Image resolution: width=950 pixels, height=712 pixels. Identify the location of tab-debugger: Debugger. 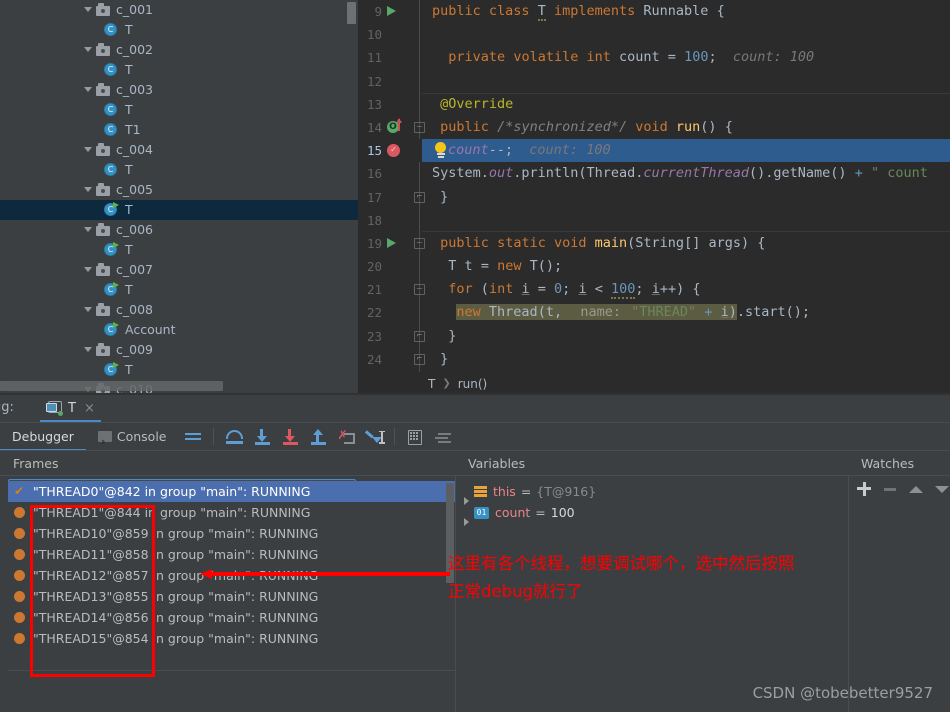
(43, 437).